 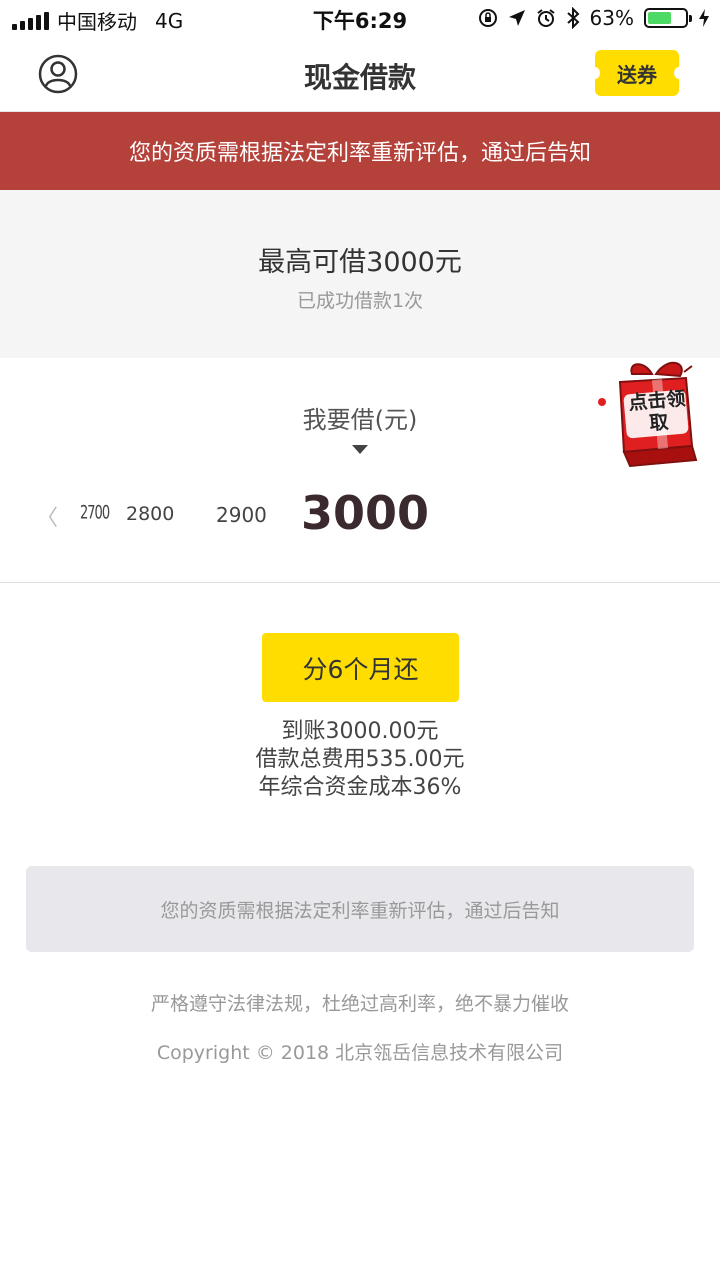 What do you see at coordinates (47, 516) in the screenshot?
I see `scroll-left-icon: 〈` at bounding box center [47, 516].